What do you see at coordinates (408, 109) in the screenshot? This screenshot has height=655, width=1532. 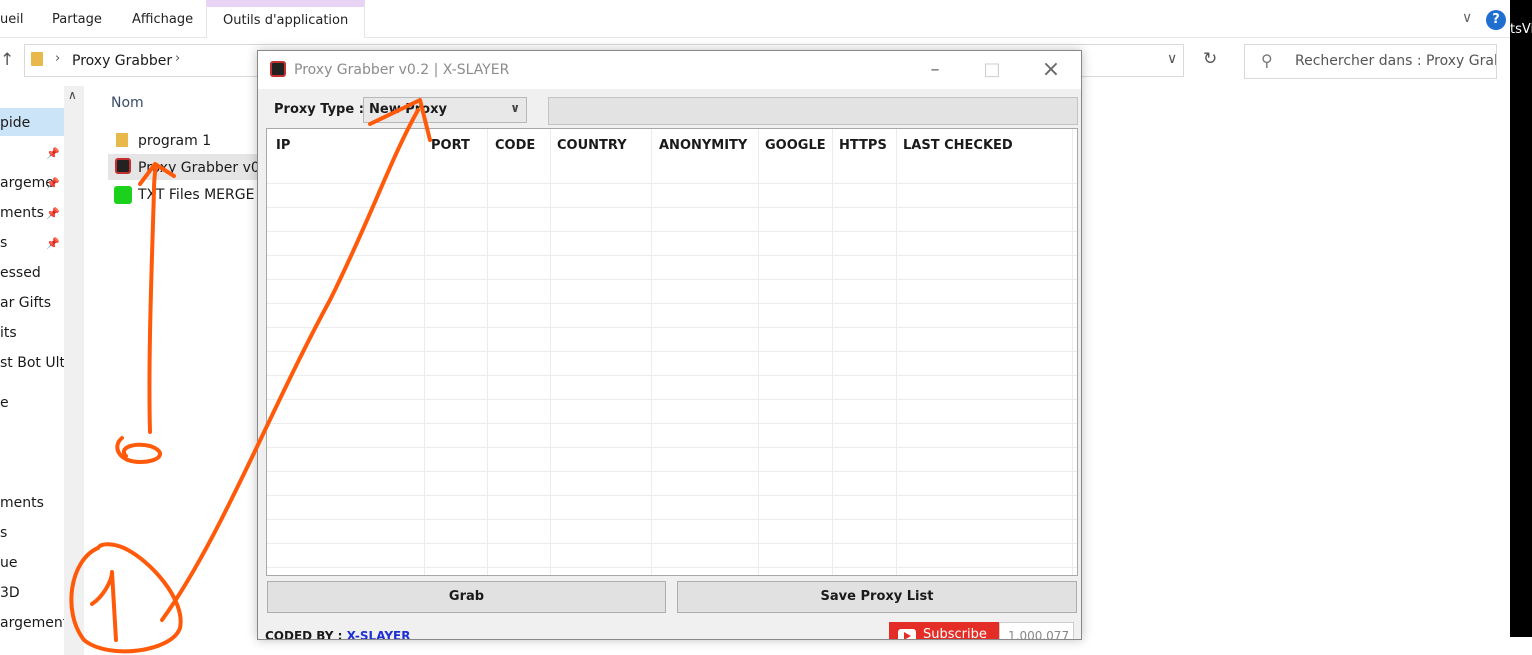 I see `proxy-type-value: New Proxy` at bounding box center [408, 109].